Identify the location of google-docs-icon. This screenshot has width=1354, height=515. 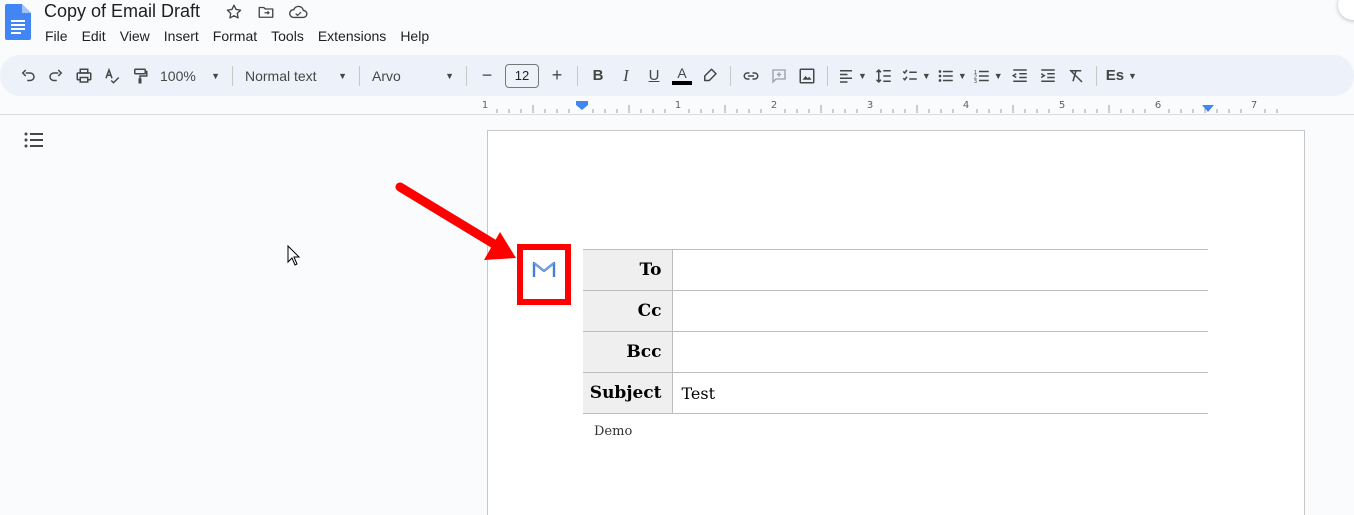
(18, 22).